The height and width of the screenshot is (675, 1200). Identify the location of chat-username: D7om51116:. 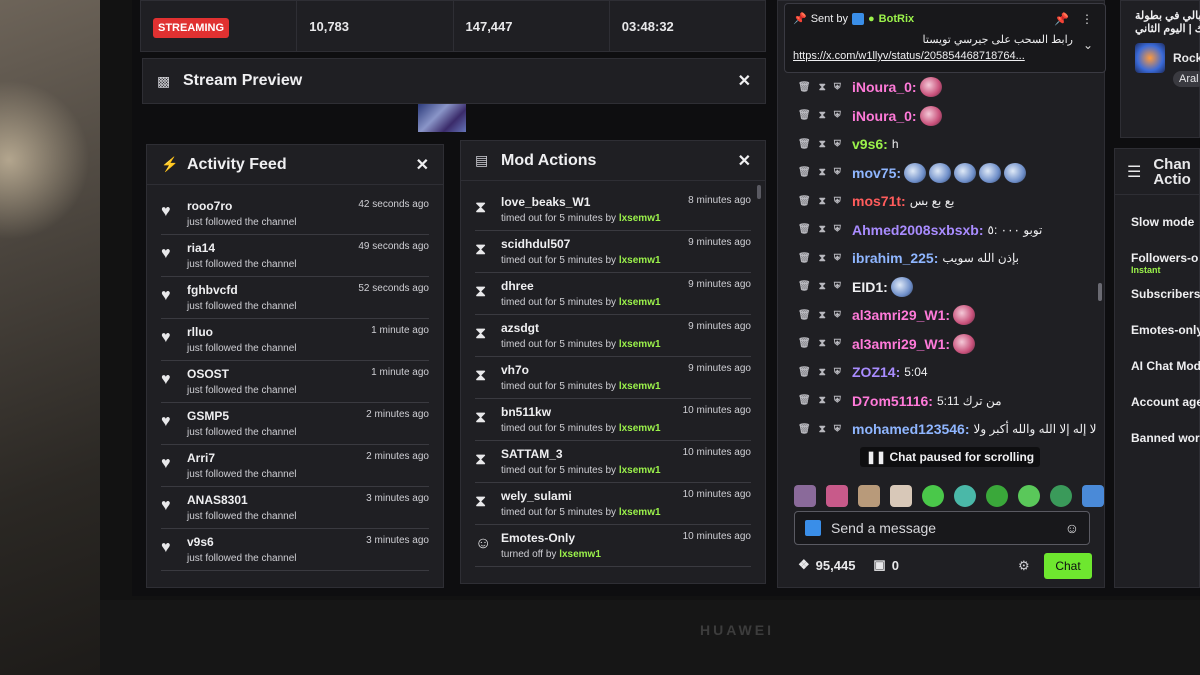
(892, 401).